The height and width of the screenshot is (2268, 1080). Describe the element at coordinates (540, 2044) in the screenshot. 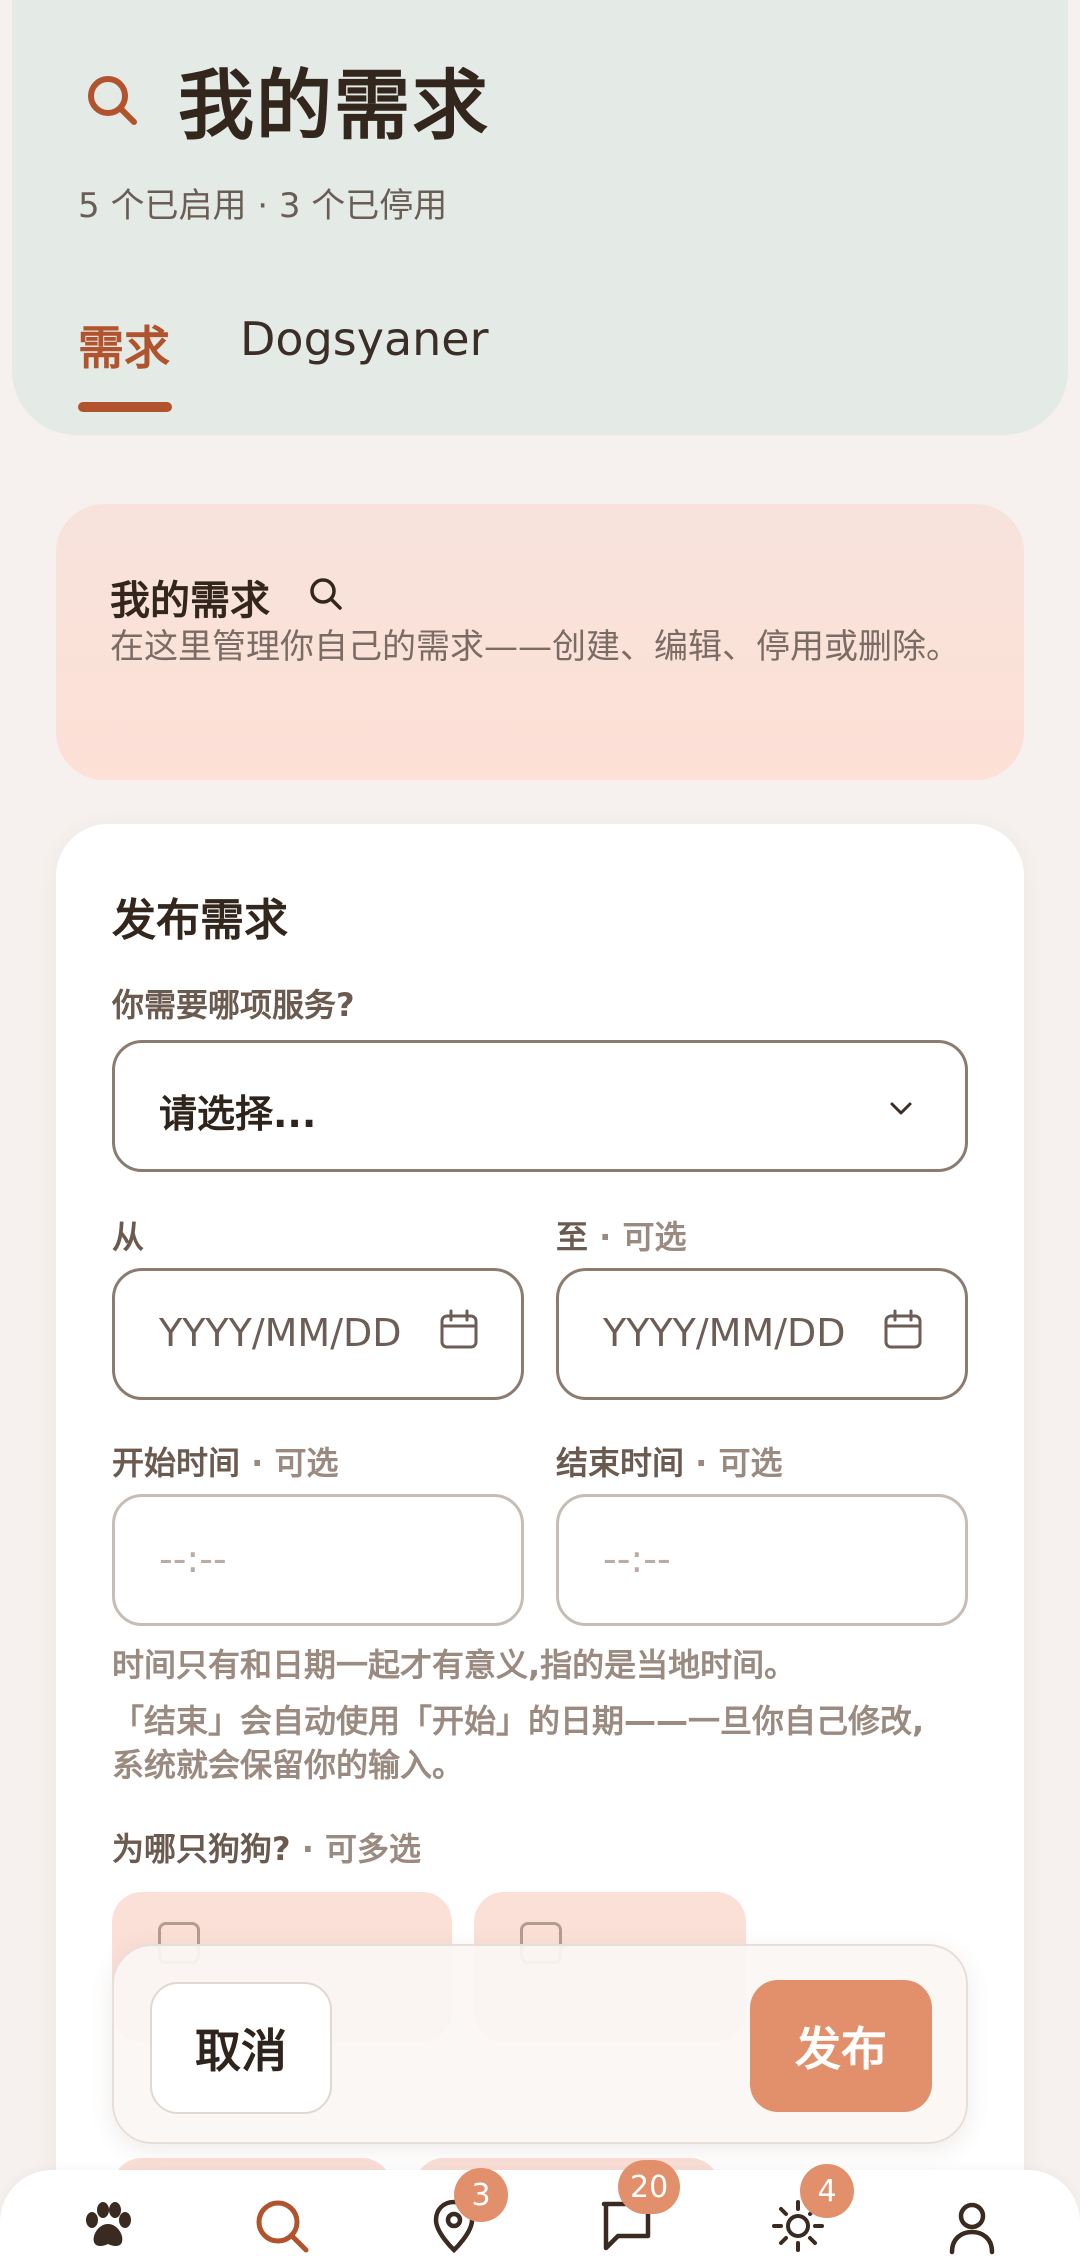

I see `form-action-bar: 取消 发布` at that location.